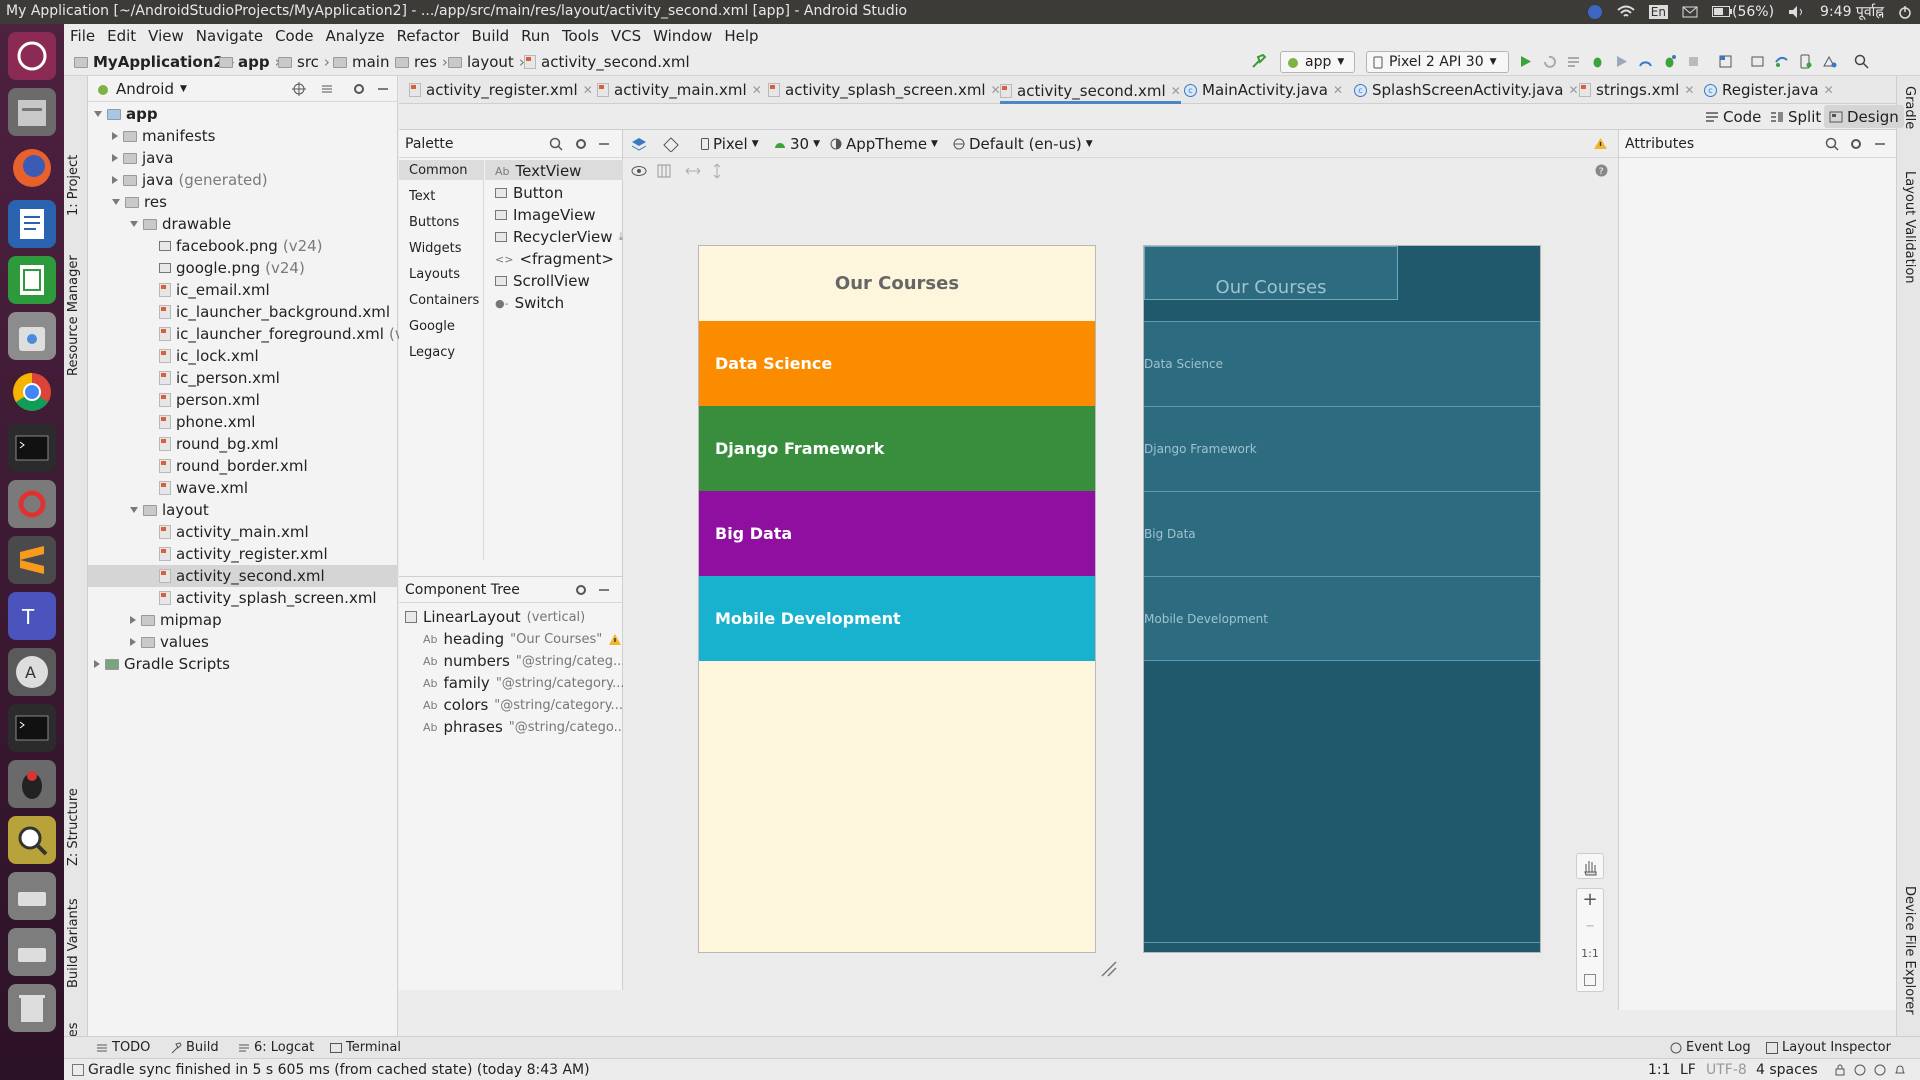  I want to click on menu-navigate: Navigate, so click(229, 36).